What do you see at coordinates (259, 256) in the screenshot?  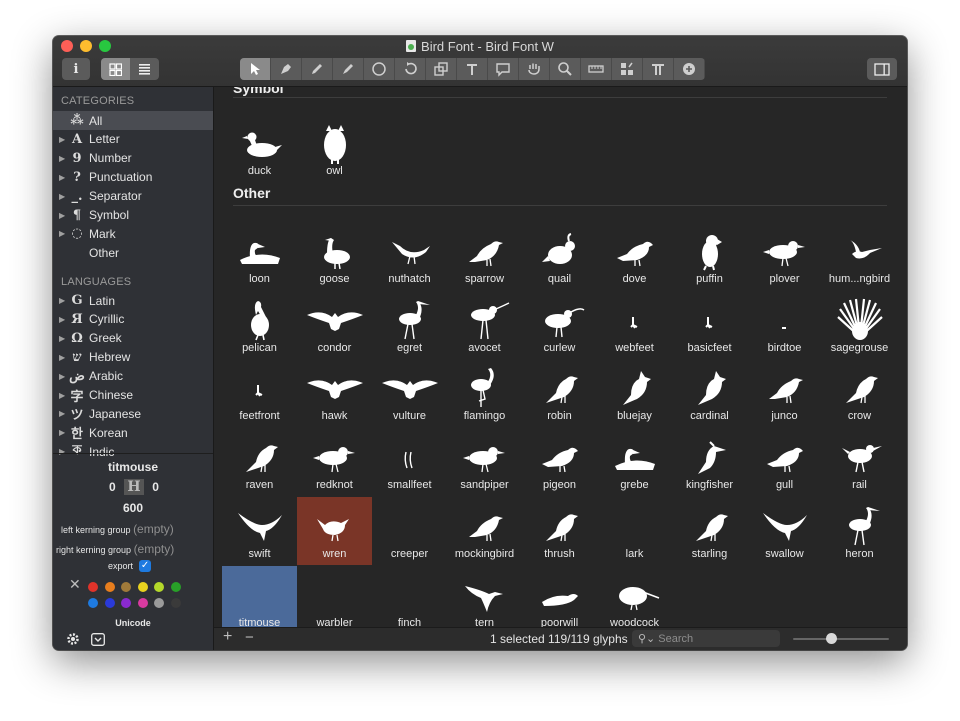 I see `glyph-cell: loon` at bounding box center [259, 256].